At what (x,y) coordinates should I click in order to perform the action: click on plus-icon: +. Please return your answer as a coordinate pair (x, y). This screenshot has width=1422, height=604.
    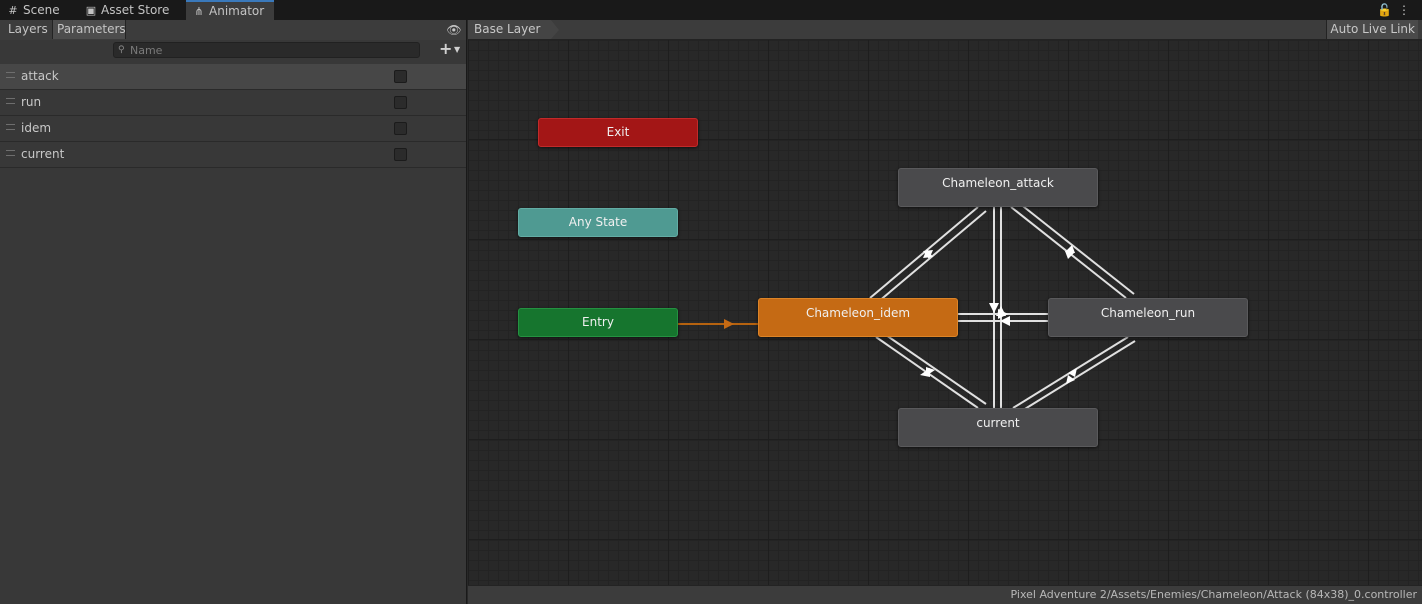
    Looking at the image, I should click on (446, 48).